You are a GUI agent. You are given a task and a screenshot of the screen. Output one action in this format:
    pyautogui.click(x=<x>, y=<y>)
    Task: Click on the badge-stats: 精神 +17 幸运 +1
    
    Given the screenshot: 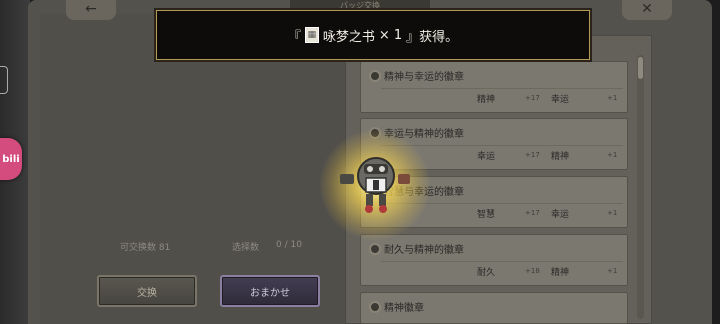 What is the action you would take?
    pyautogui.click(x=502, y=96)
    